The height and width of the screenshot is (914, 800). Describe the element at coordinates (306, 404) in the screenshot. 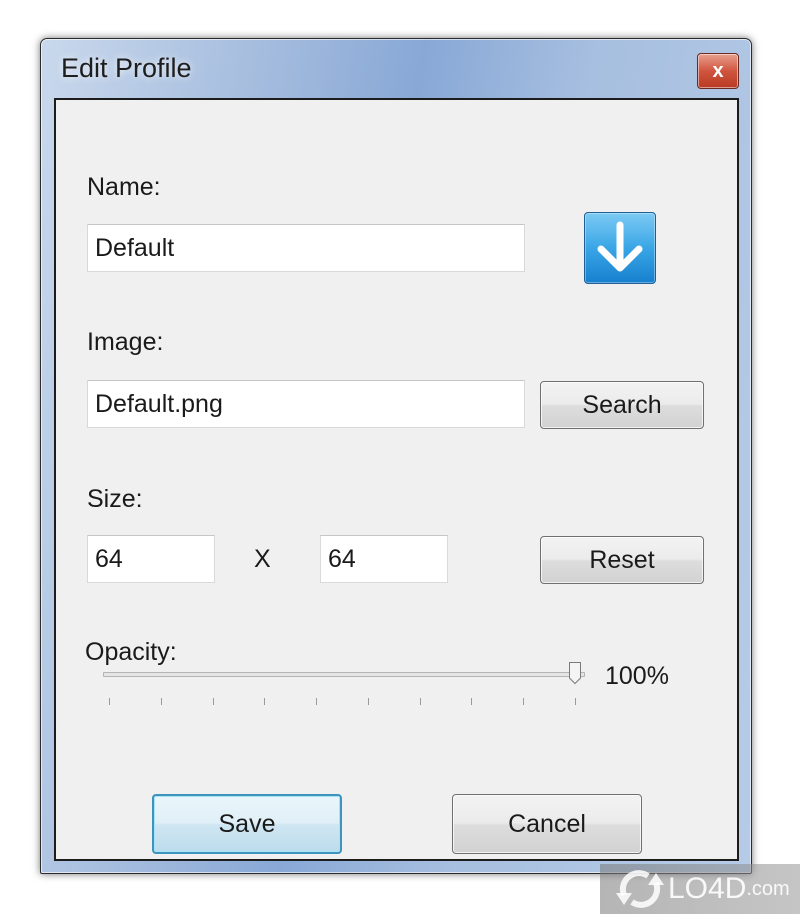

I see `image-input: Default.png` at that location.